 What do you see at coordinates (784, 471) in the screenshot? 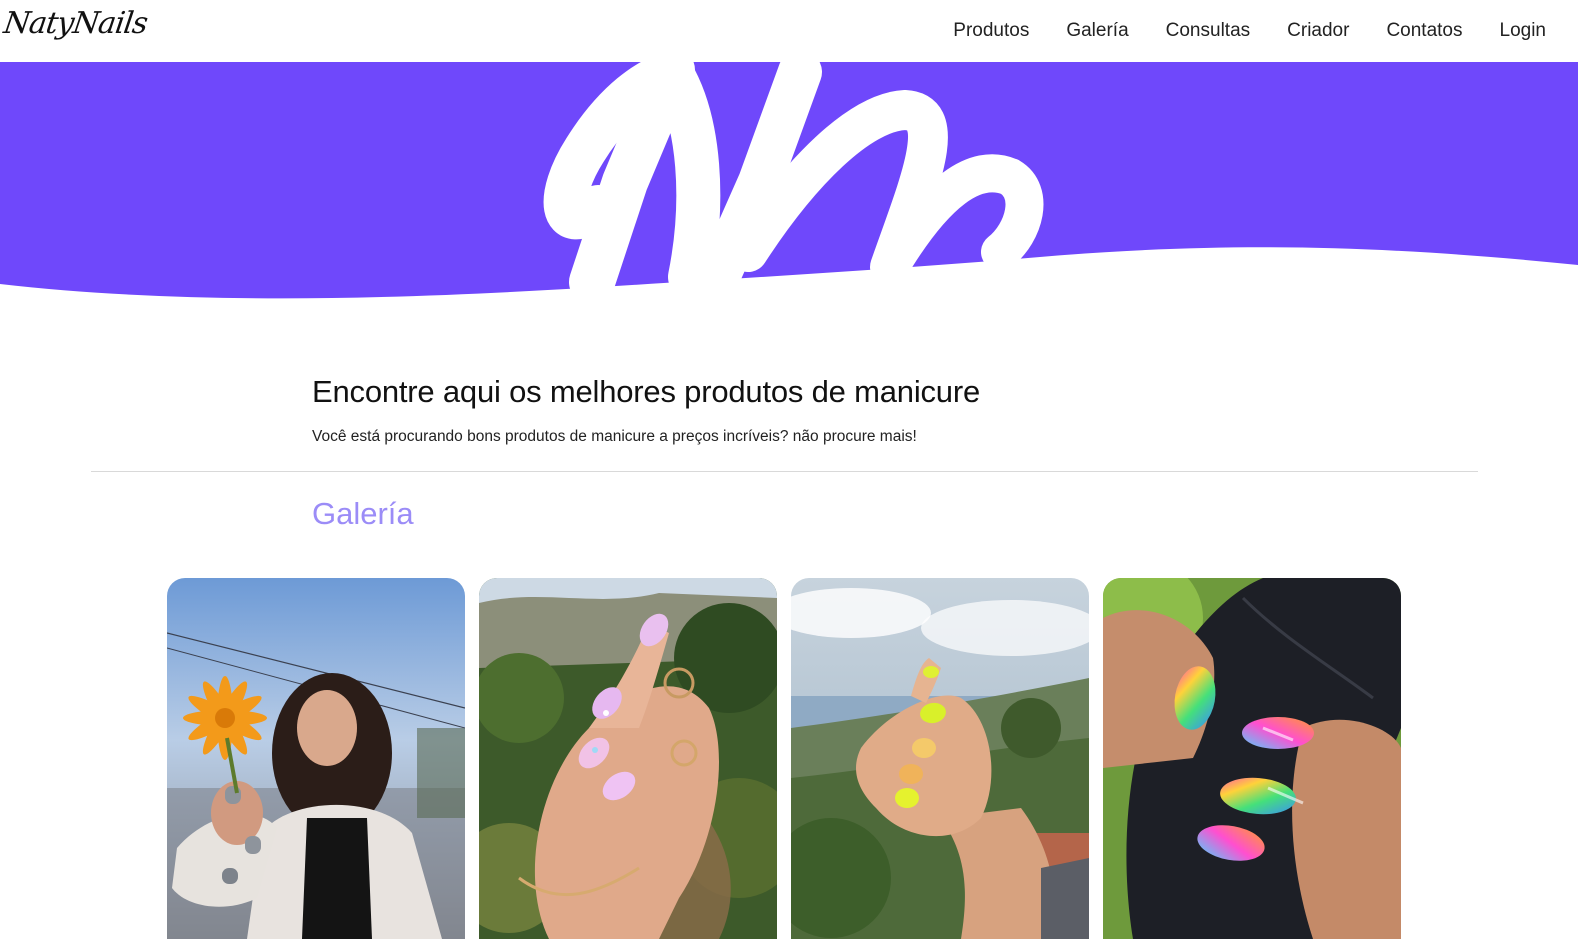
I see `section-divider` at bounding box center [784, 471].